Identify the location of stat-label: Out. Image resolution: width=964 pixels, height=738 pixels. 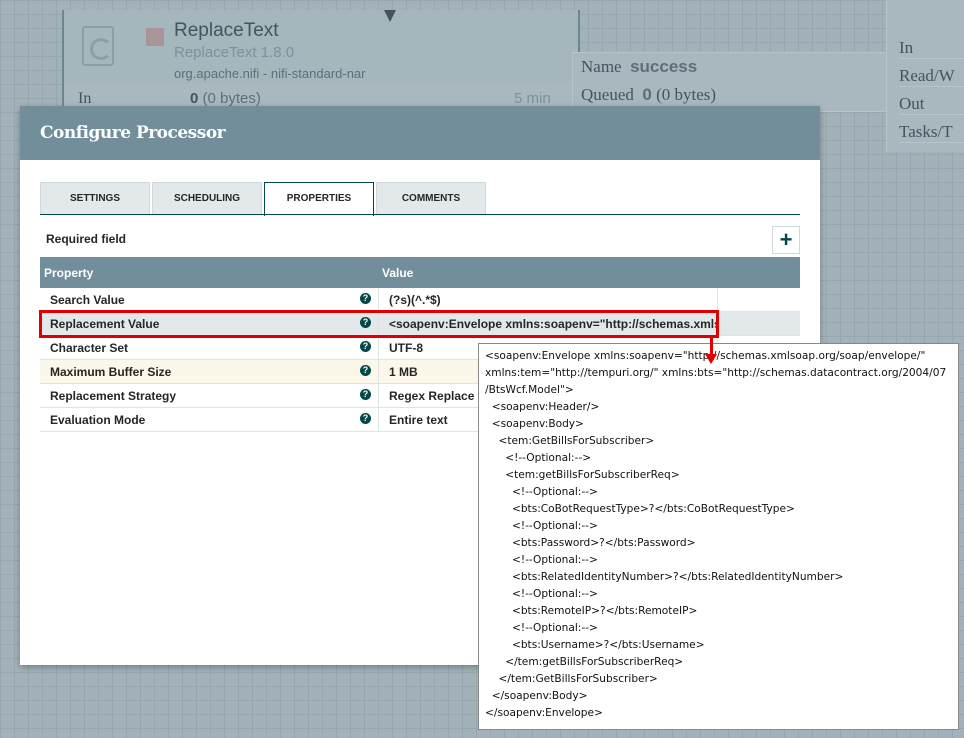
(931, 104).